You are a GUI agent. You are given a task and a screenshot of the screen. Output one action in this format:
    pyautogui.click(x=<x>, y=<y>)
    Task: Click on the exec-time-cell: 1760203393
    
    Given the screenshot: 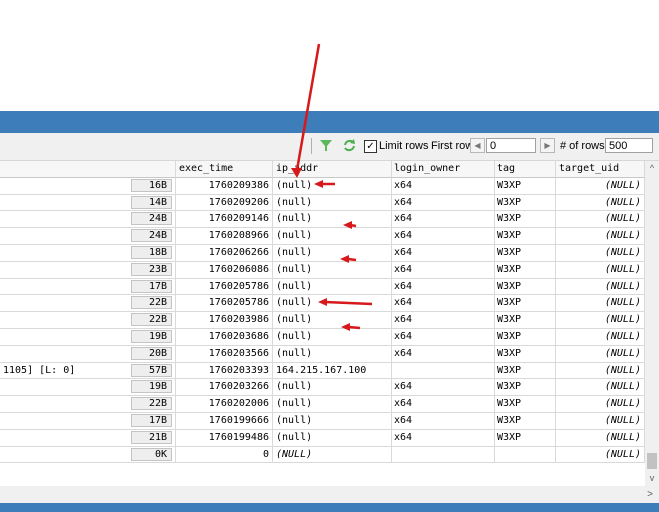 What is the action you would take?
    pyautogui.click(x=224, y=371)
    